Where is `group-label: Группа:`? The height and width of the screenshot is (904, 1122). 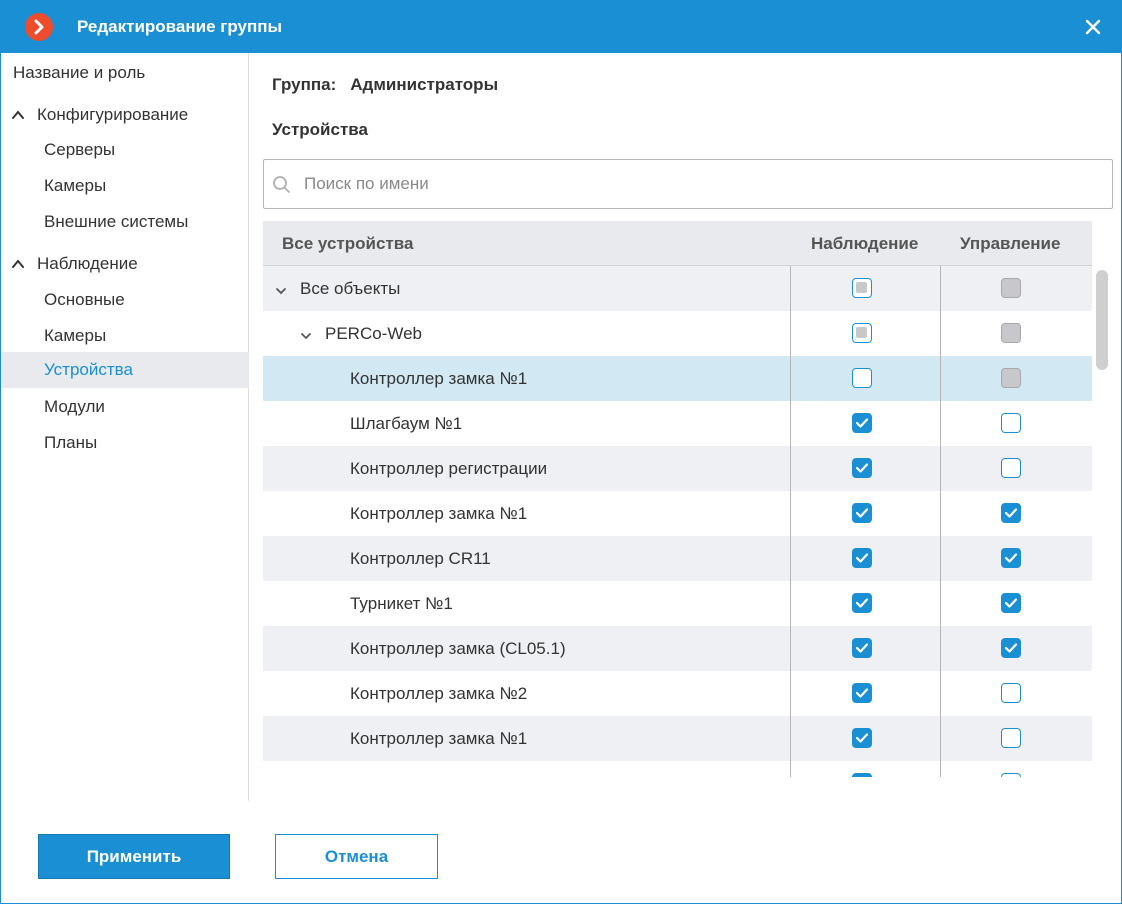
group-label: Группа: is located at coordinates (304, 84).